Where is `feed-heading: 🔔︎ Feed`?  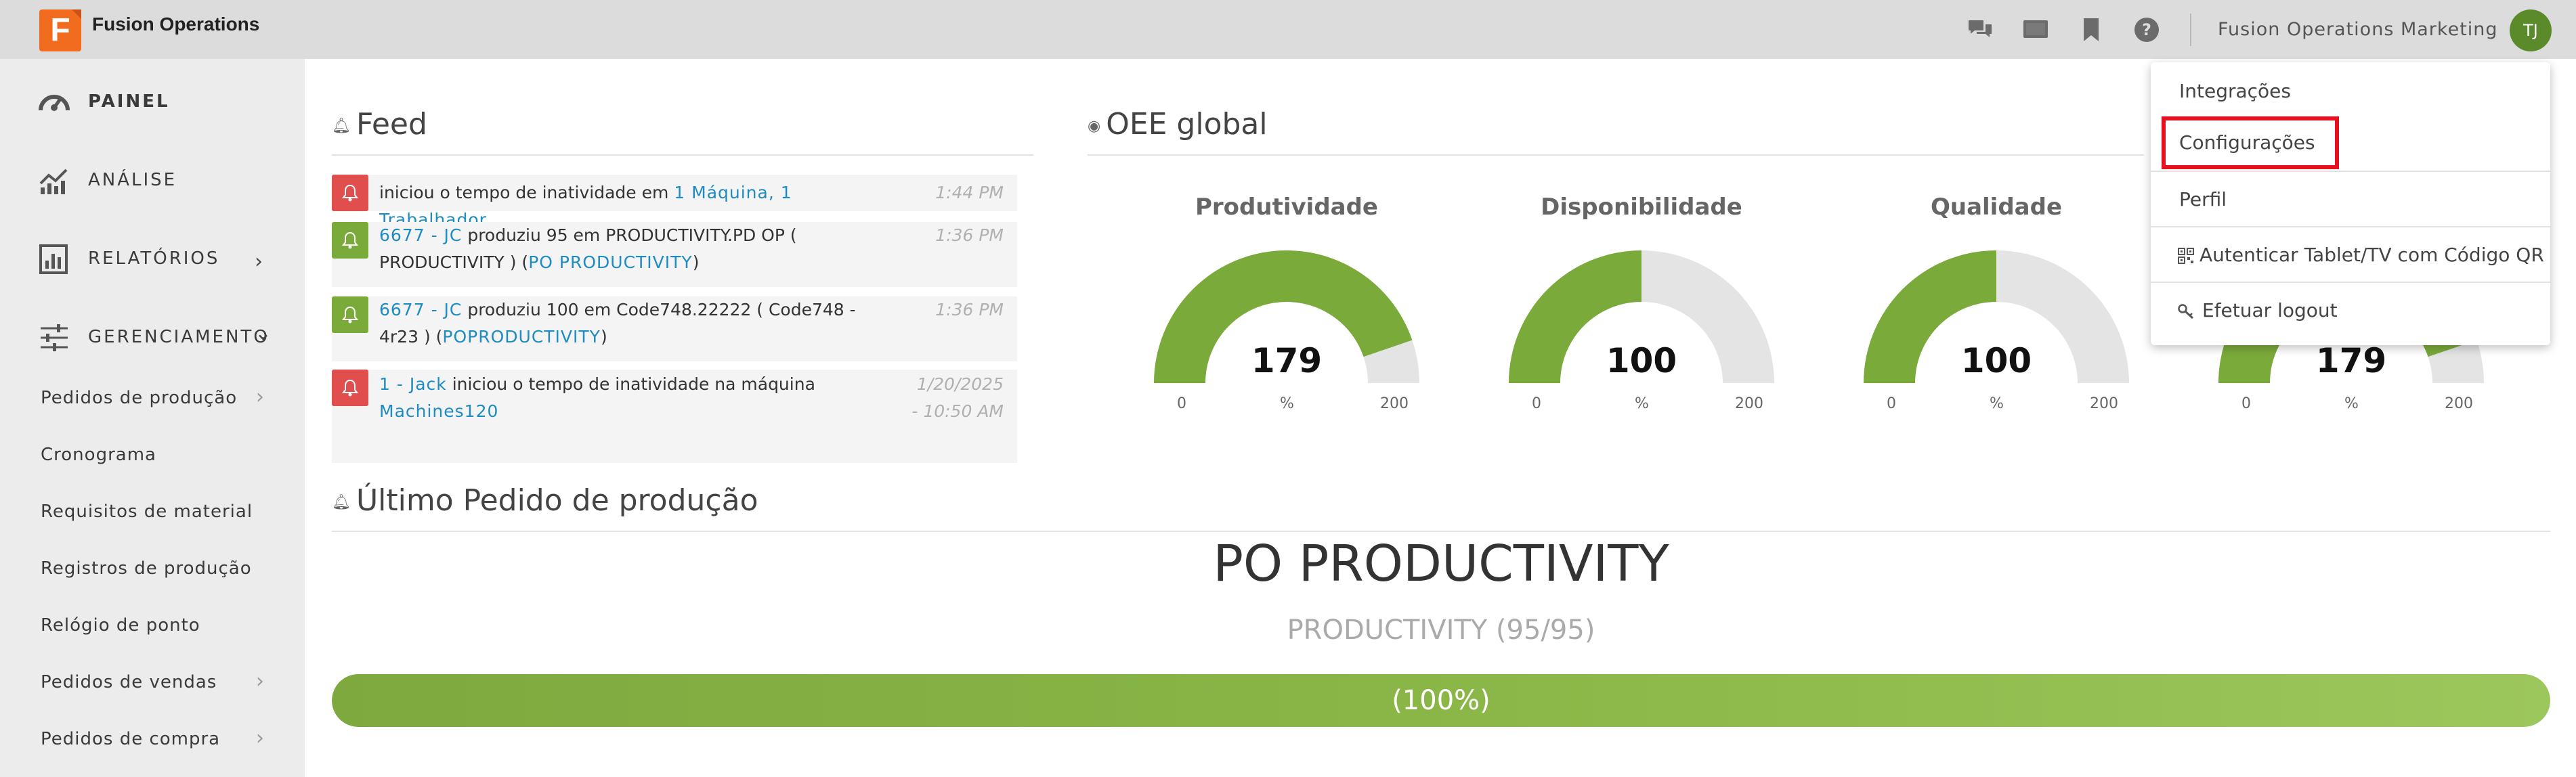 feed-heading: 🔔︎ Feed is located at coordinates (379, 124).